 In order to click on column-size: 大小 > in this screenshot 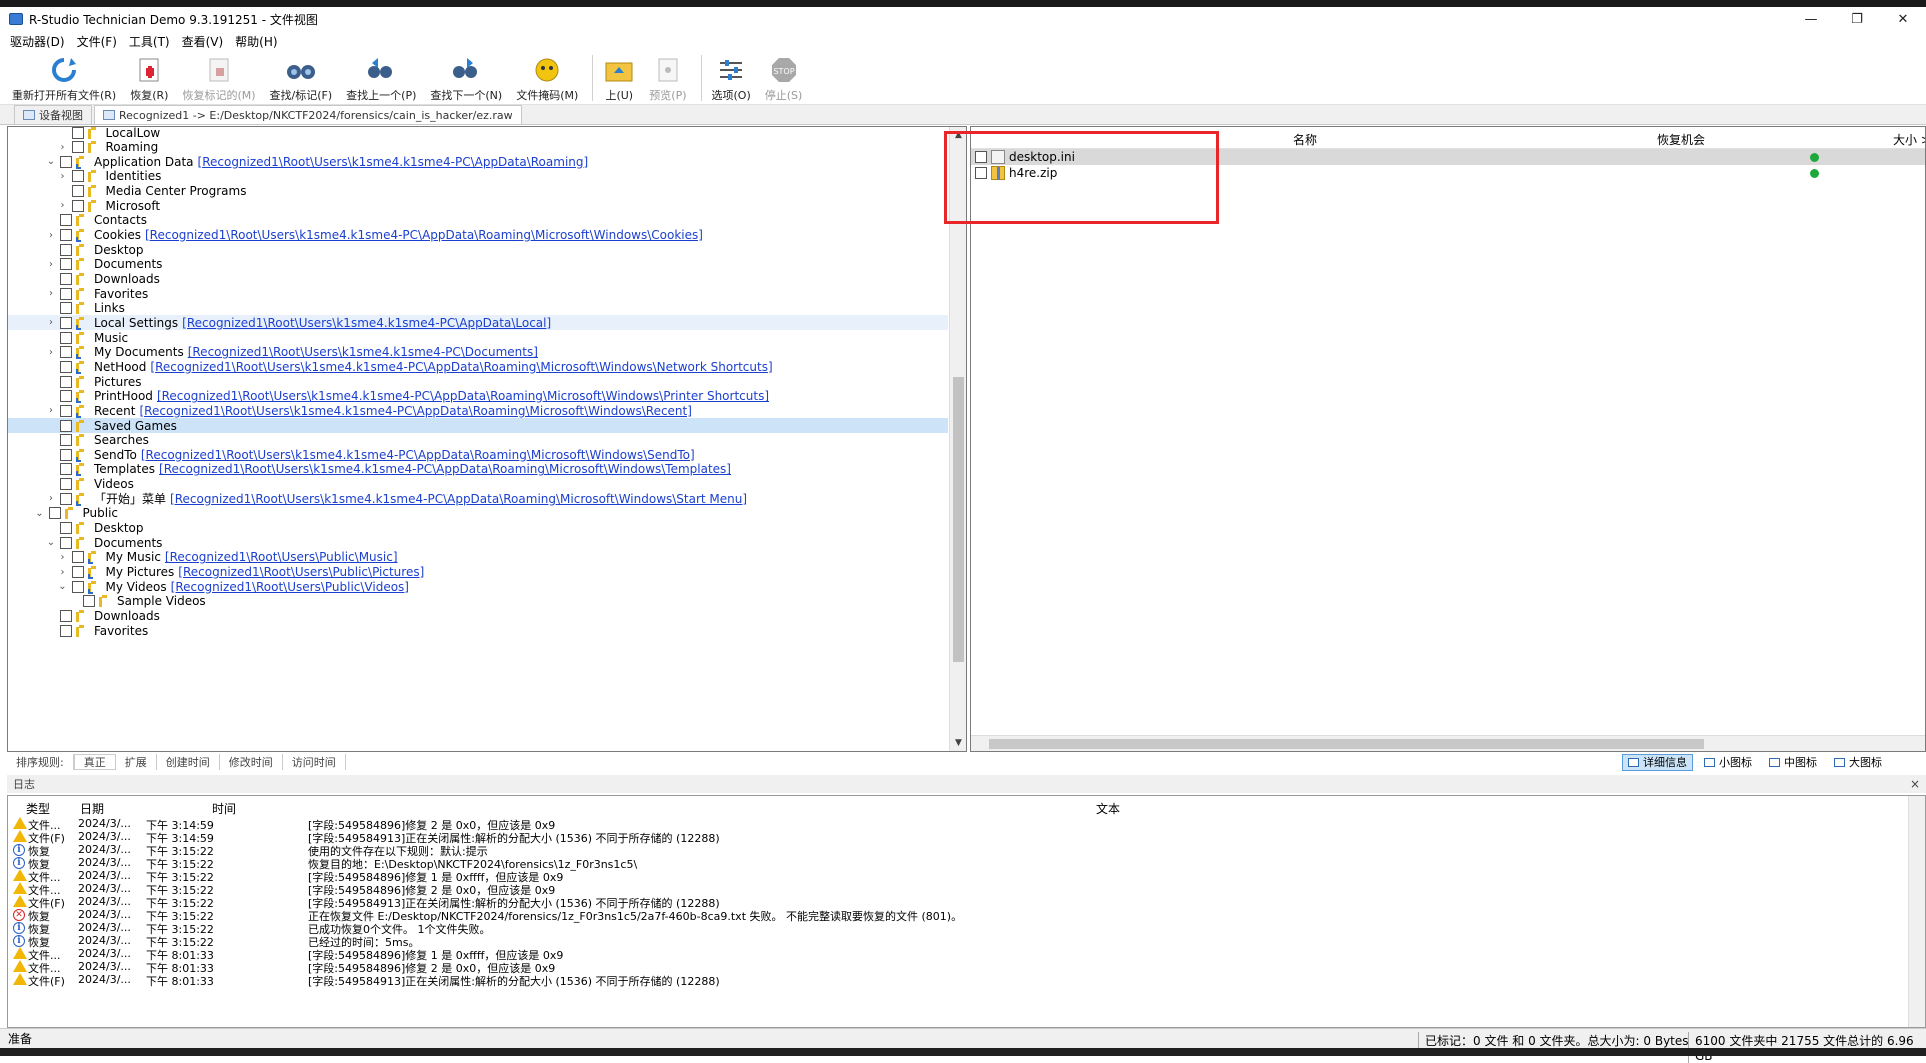, I will do `click(1909, 139)`.